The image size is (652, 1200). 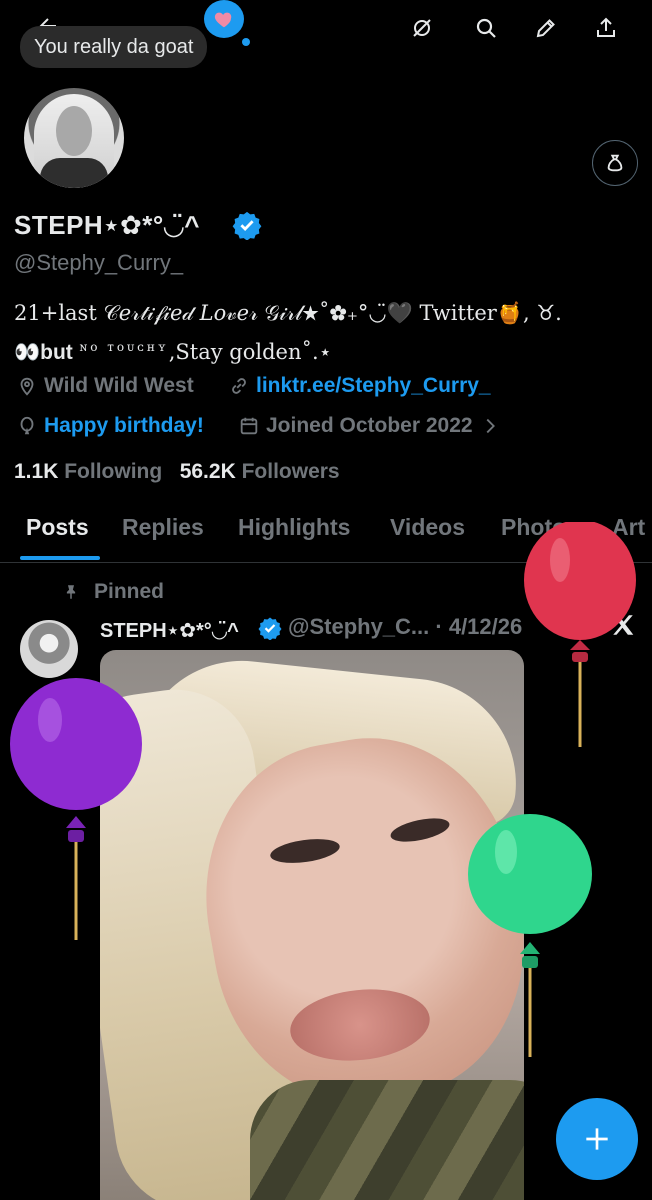 What do you see at coordinates (479, 626) in the screenshot?
I see `post-date: · 4/12/26` at bounding box center [479, 626].